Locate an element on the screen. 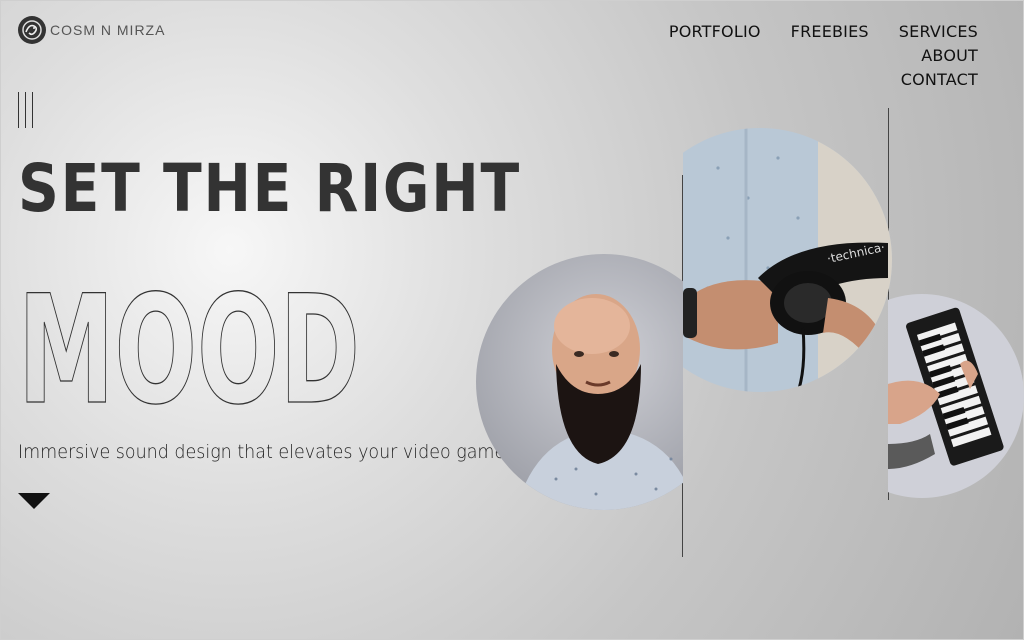  nav-services: SERVICES is located at coordinates (938, 32).